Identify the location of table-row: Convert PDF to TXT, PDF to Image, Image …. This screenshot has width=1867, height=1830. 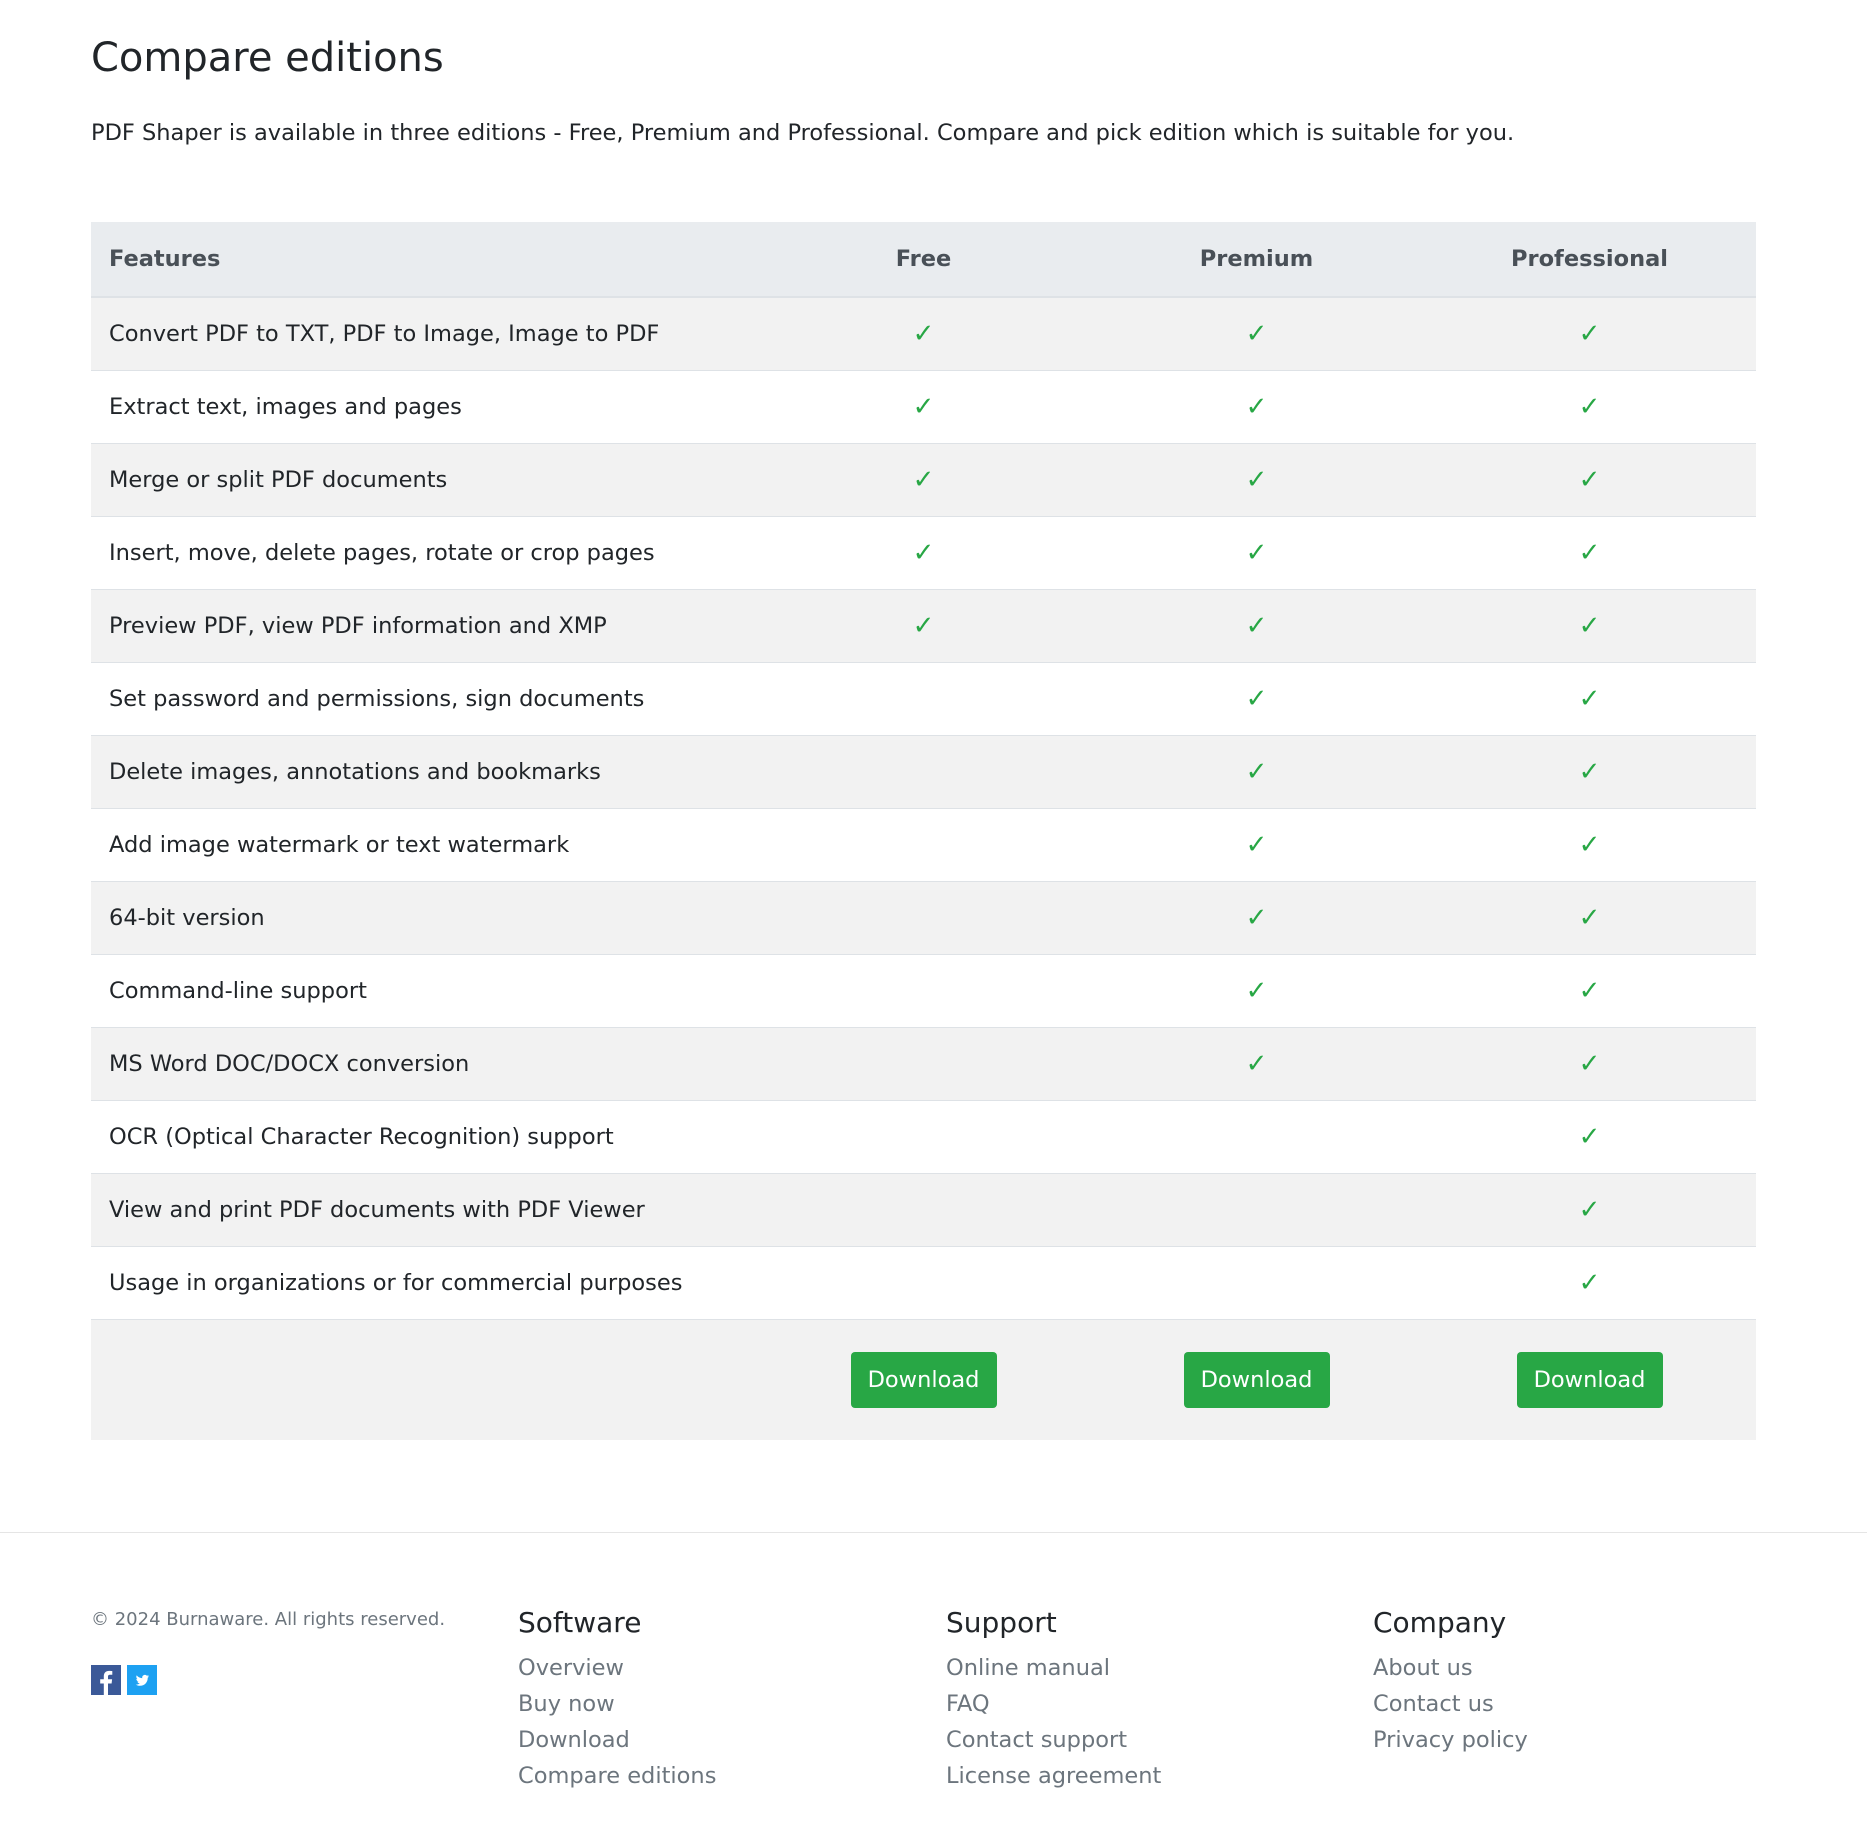
(923, 333).